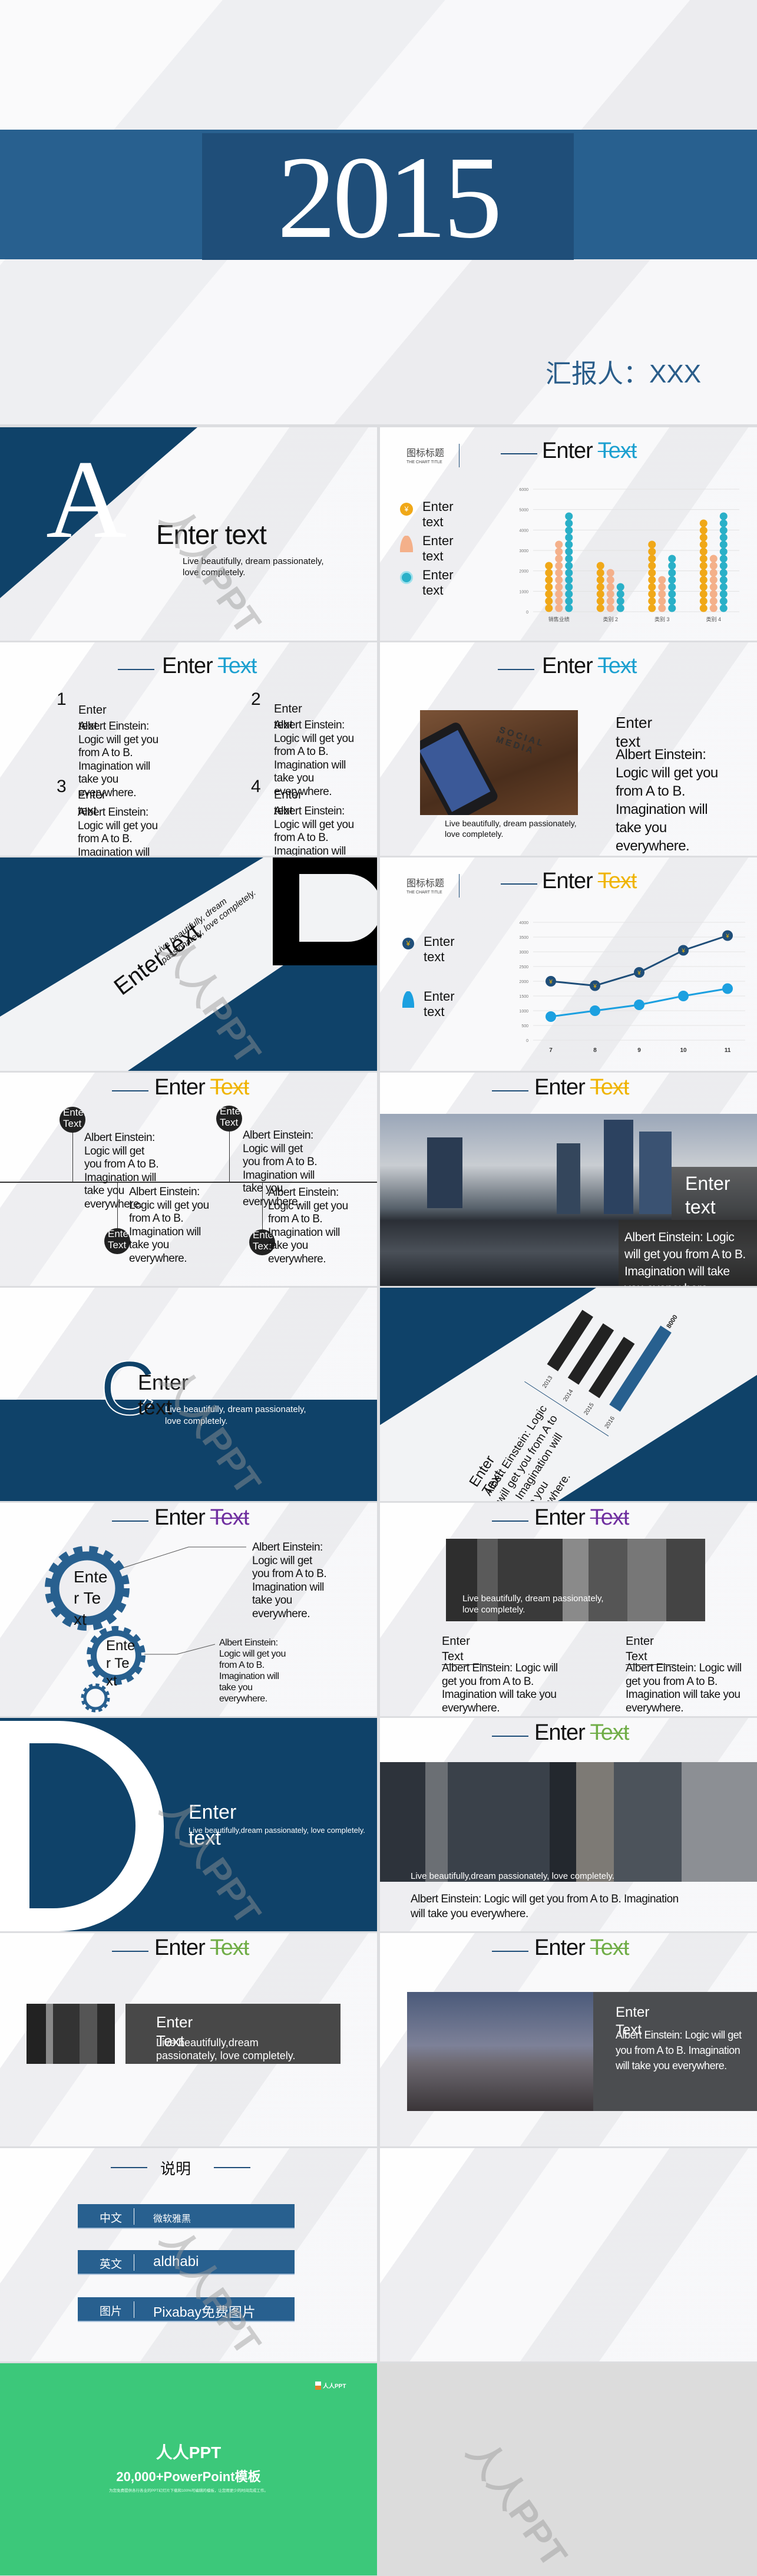 Image resolution: width=757 pixels, height=2576 pixels. Describe the element at coordinates (639, 1050) in the screenshot. I see `x-tick-label: 9` at that location.